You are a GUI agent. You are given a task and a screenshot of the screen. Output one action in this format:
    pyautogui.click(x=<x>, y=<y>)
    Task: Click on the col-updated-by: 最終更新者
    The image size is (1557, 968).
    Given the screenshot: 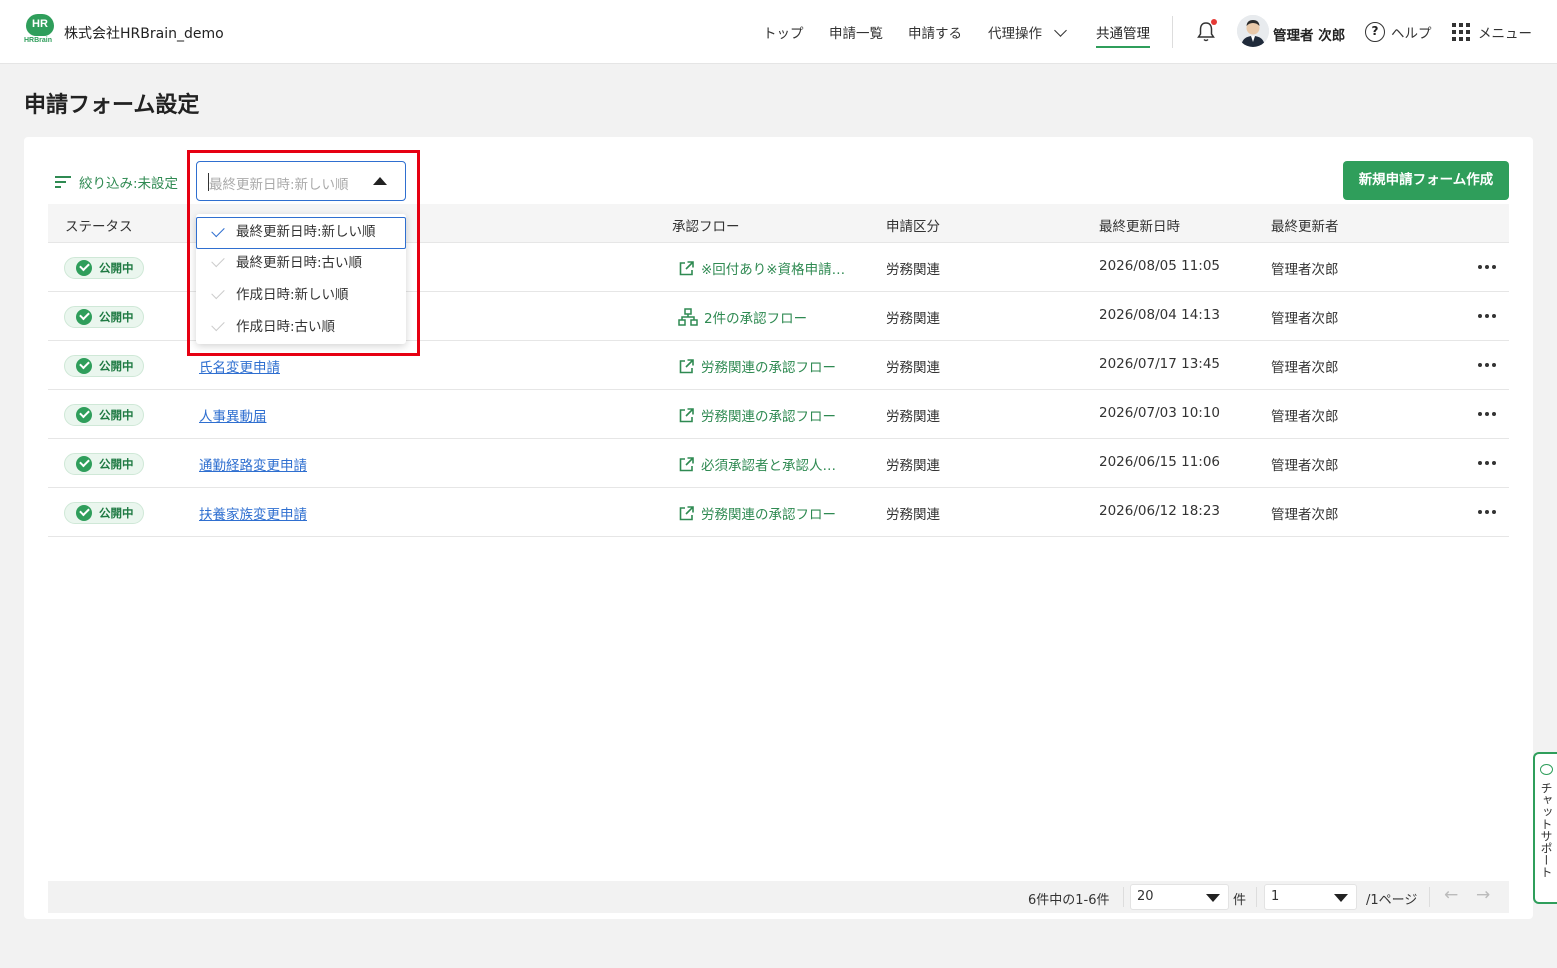 What is the action you would take?
    pyautogui.click(x=1305, y=227)
    